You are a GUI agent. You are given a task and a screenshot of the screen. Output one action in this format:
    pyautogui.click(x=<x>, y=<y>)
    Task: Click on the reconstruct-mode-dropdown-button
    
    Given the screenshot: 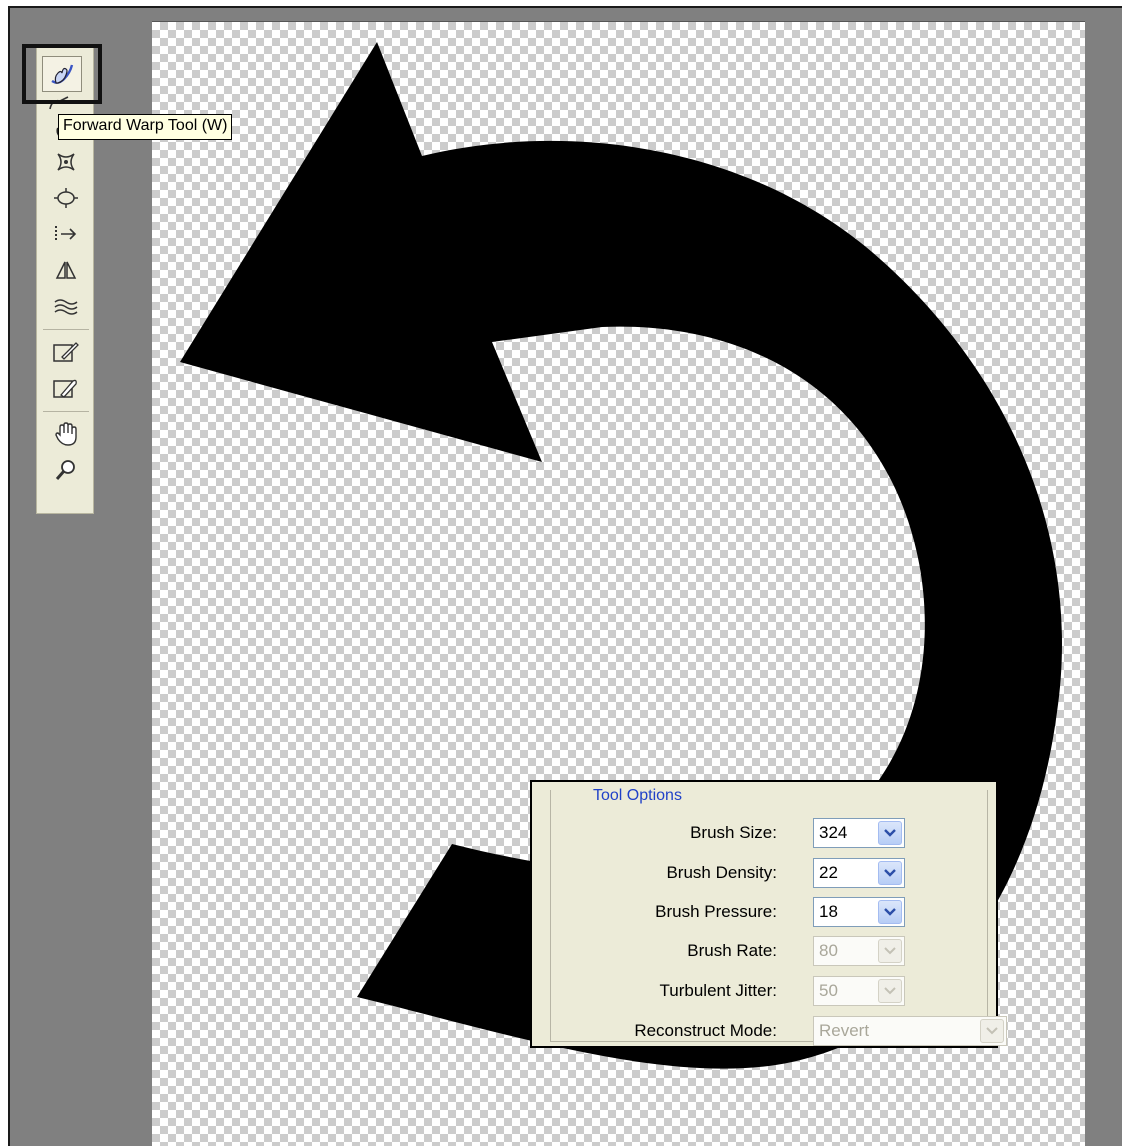 What is the action you would take?
    pyautogui.click(x=992, y=1031)
    